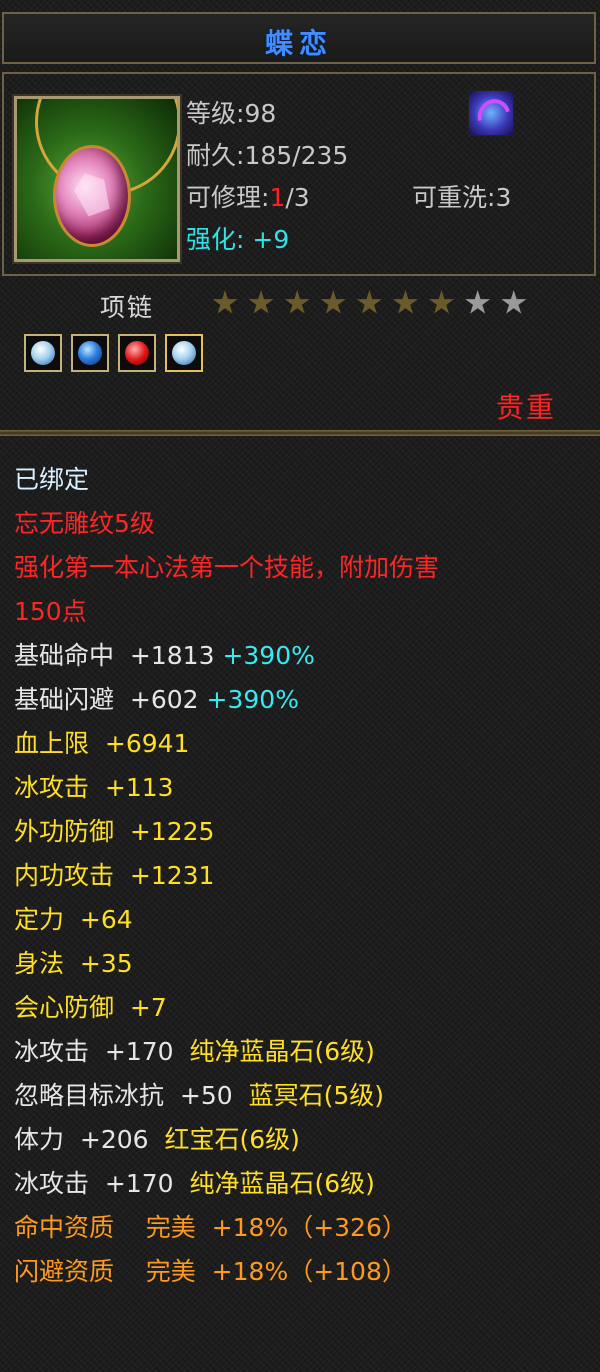  What do you see at coordinates (271, 239) in the screenshot?
I see `enhance-value: +9` at bounding box center [271, 239].